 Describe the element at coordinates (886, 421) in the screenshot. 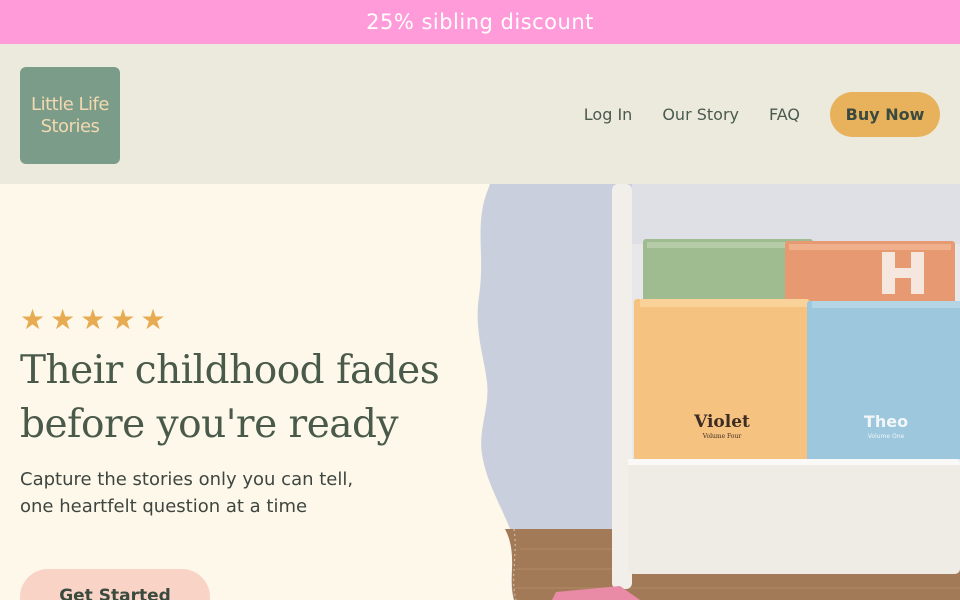

I see `book-theo-title: Theo` at that location.